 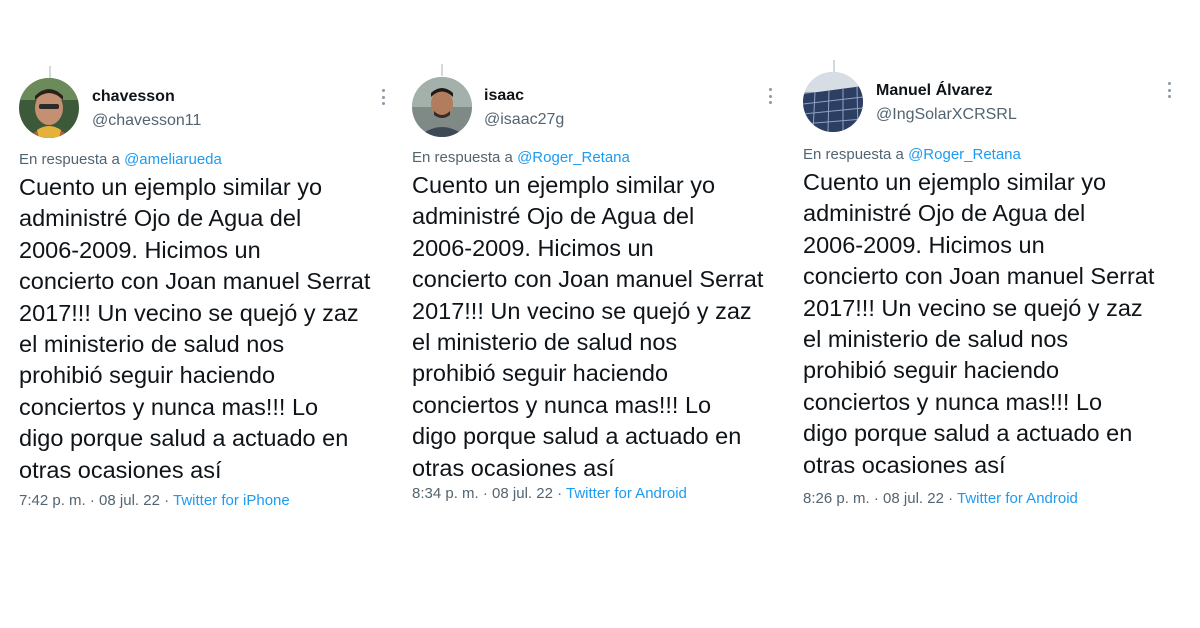 I want to click on user-handle: @isaac27g, so click(x=524, y=120).